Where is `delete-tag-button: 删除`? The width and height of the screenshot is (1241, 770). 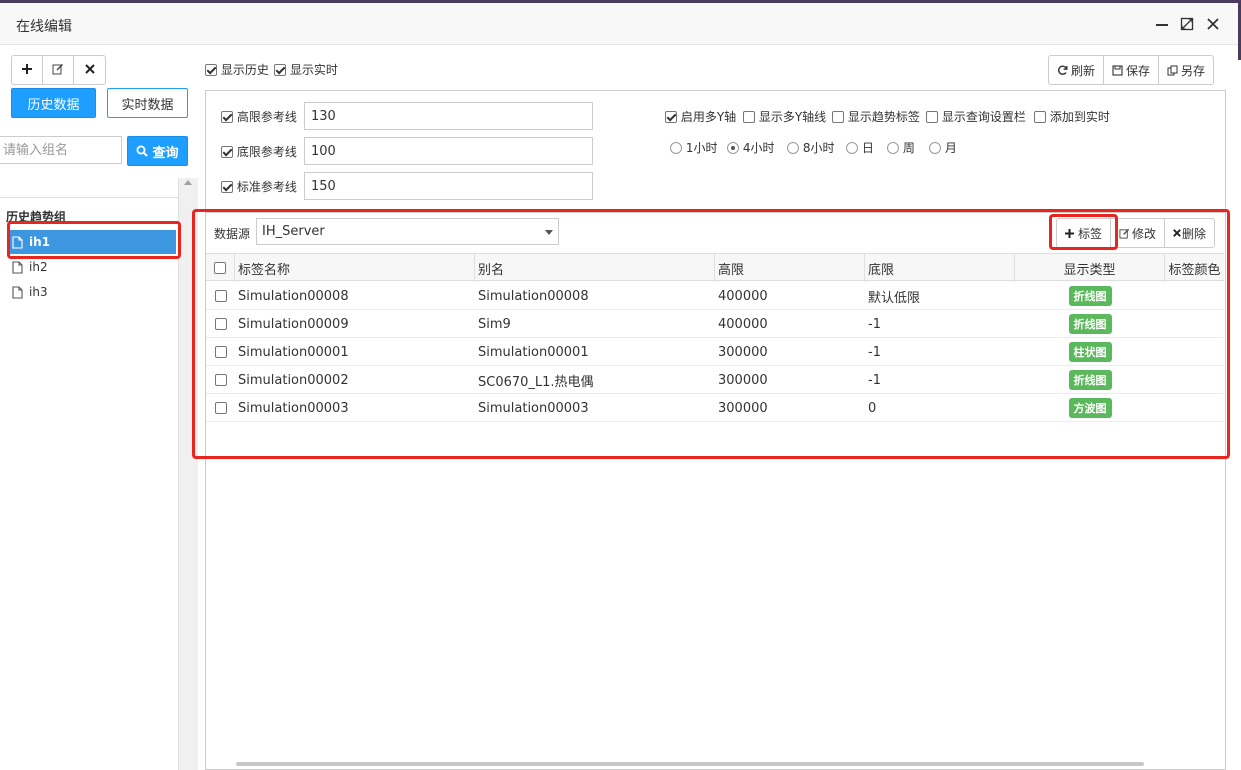
delete-tag-button: 删除 is located at coordinates (1189, 233).